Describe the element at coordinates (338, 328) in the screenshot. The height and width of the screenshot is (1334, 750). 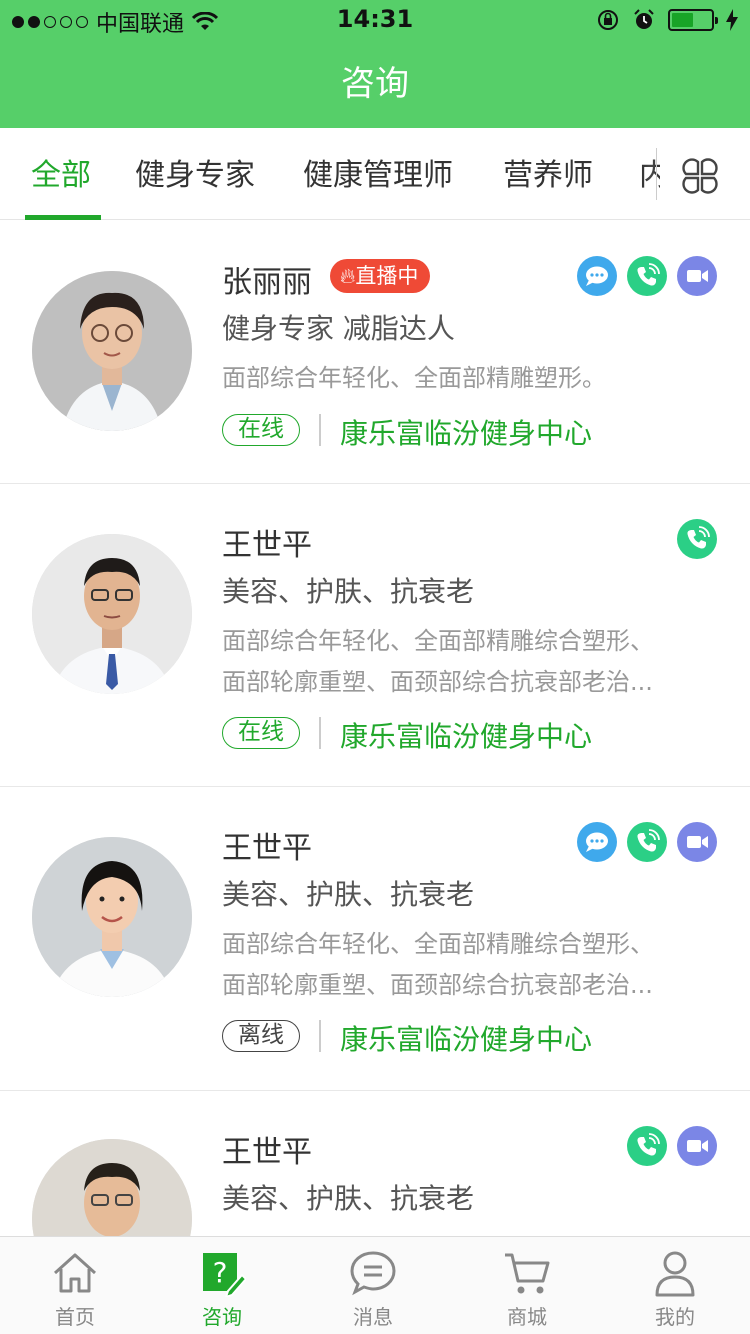
I see `expert-tags: 健身专家 减脂达人` at that location.